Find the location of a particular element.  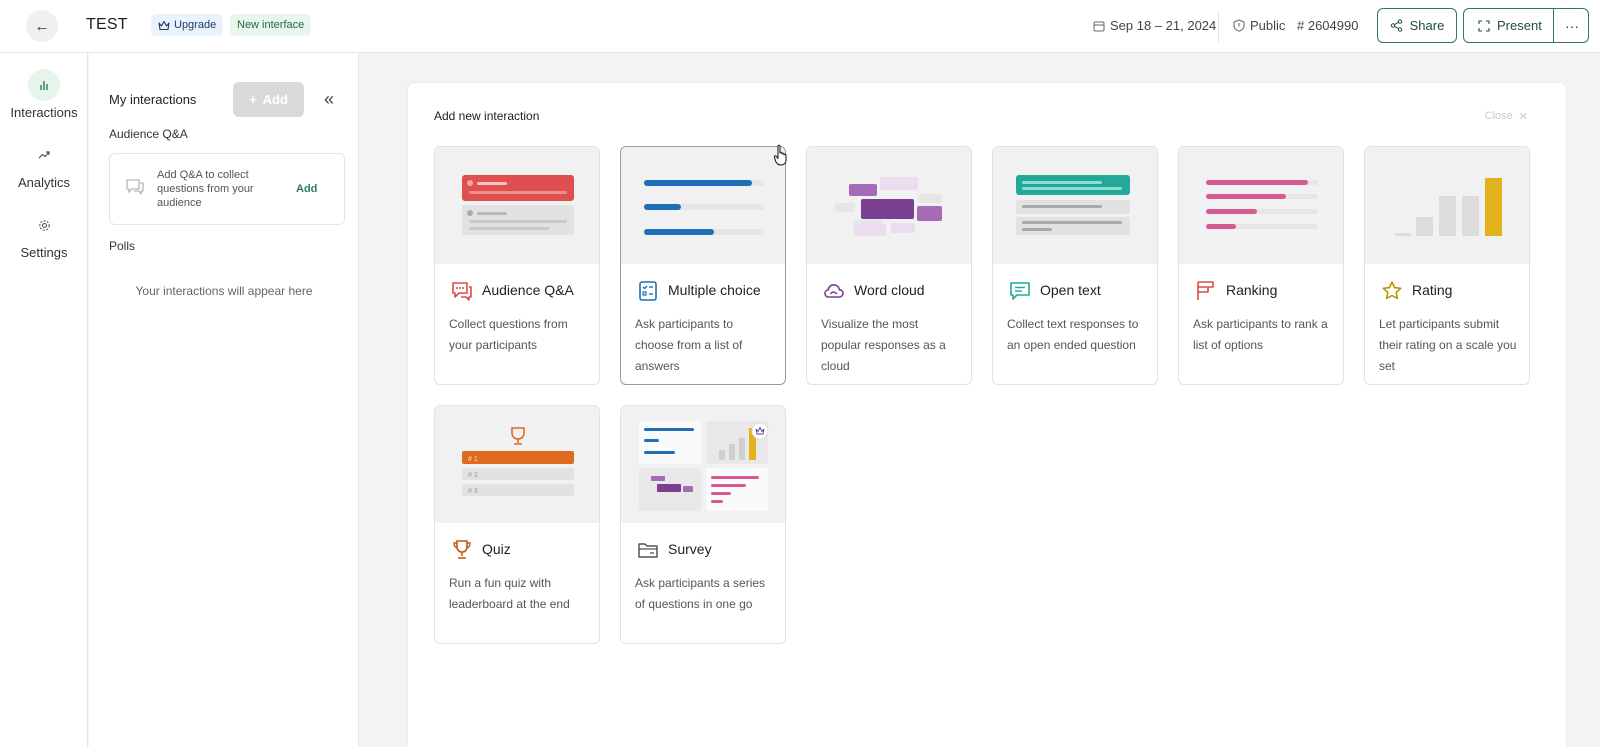

rail-label: Settings is located at coordinates (44, 252).